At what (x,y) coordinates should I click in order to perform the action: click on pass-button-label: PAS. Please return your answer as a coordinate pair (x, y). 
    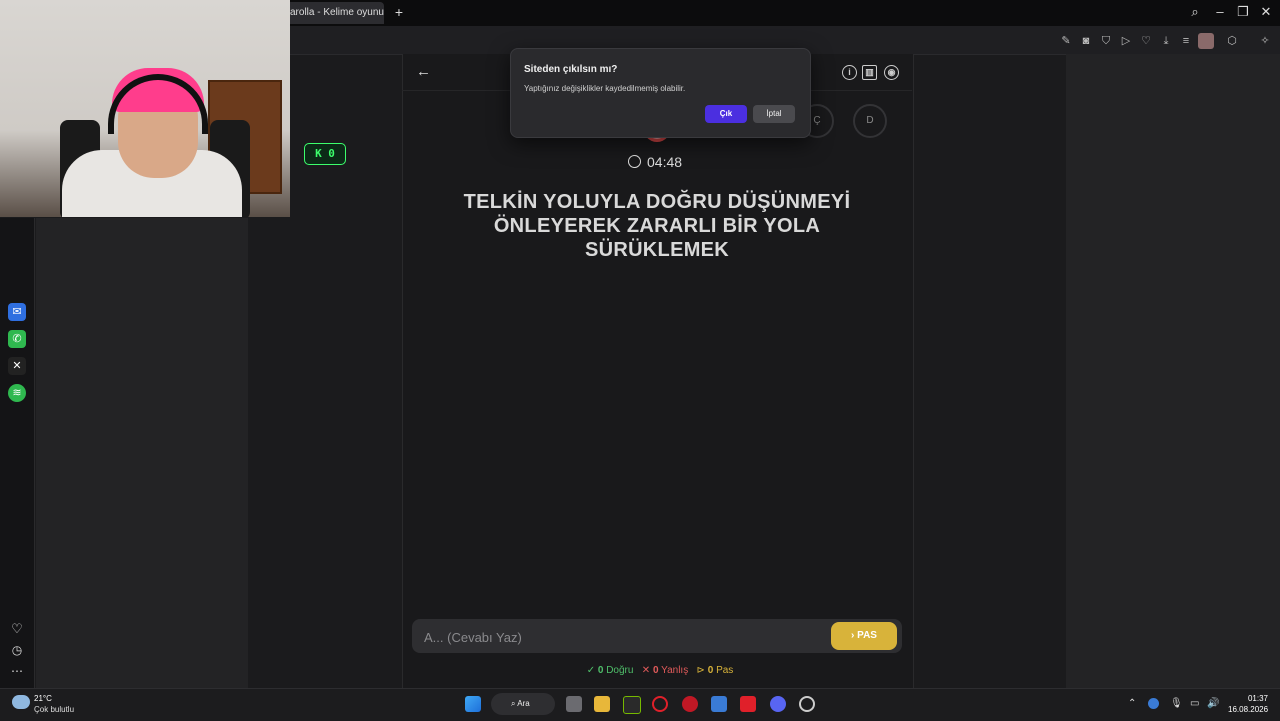
    Looking at the image, I should click on (867, 635).